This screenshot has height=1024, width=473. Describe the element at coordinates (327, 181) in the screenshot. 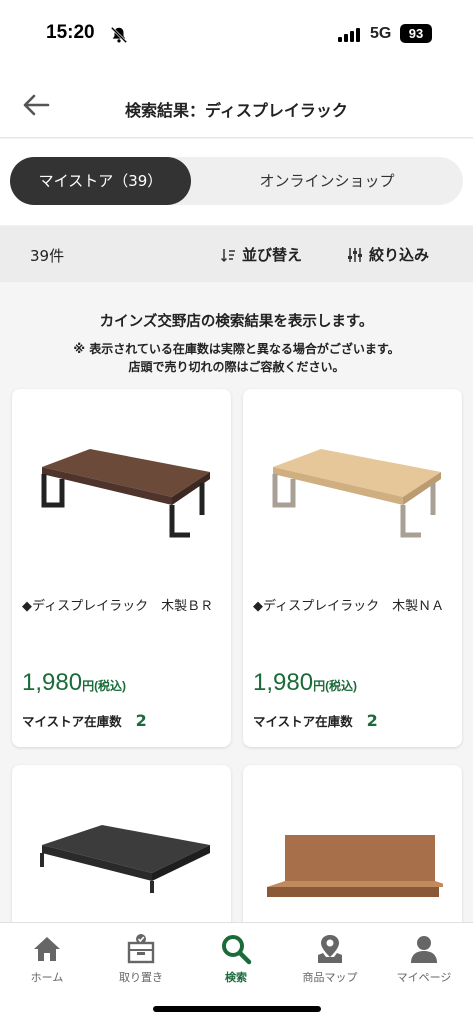

I see `tab-online-shop: オンラインショップ` at that location.